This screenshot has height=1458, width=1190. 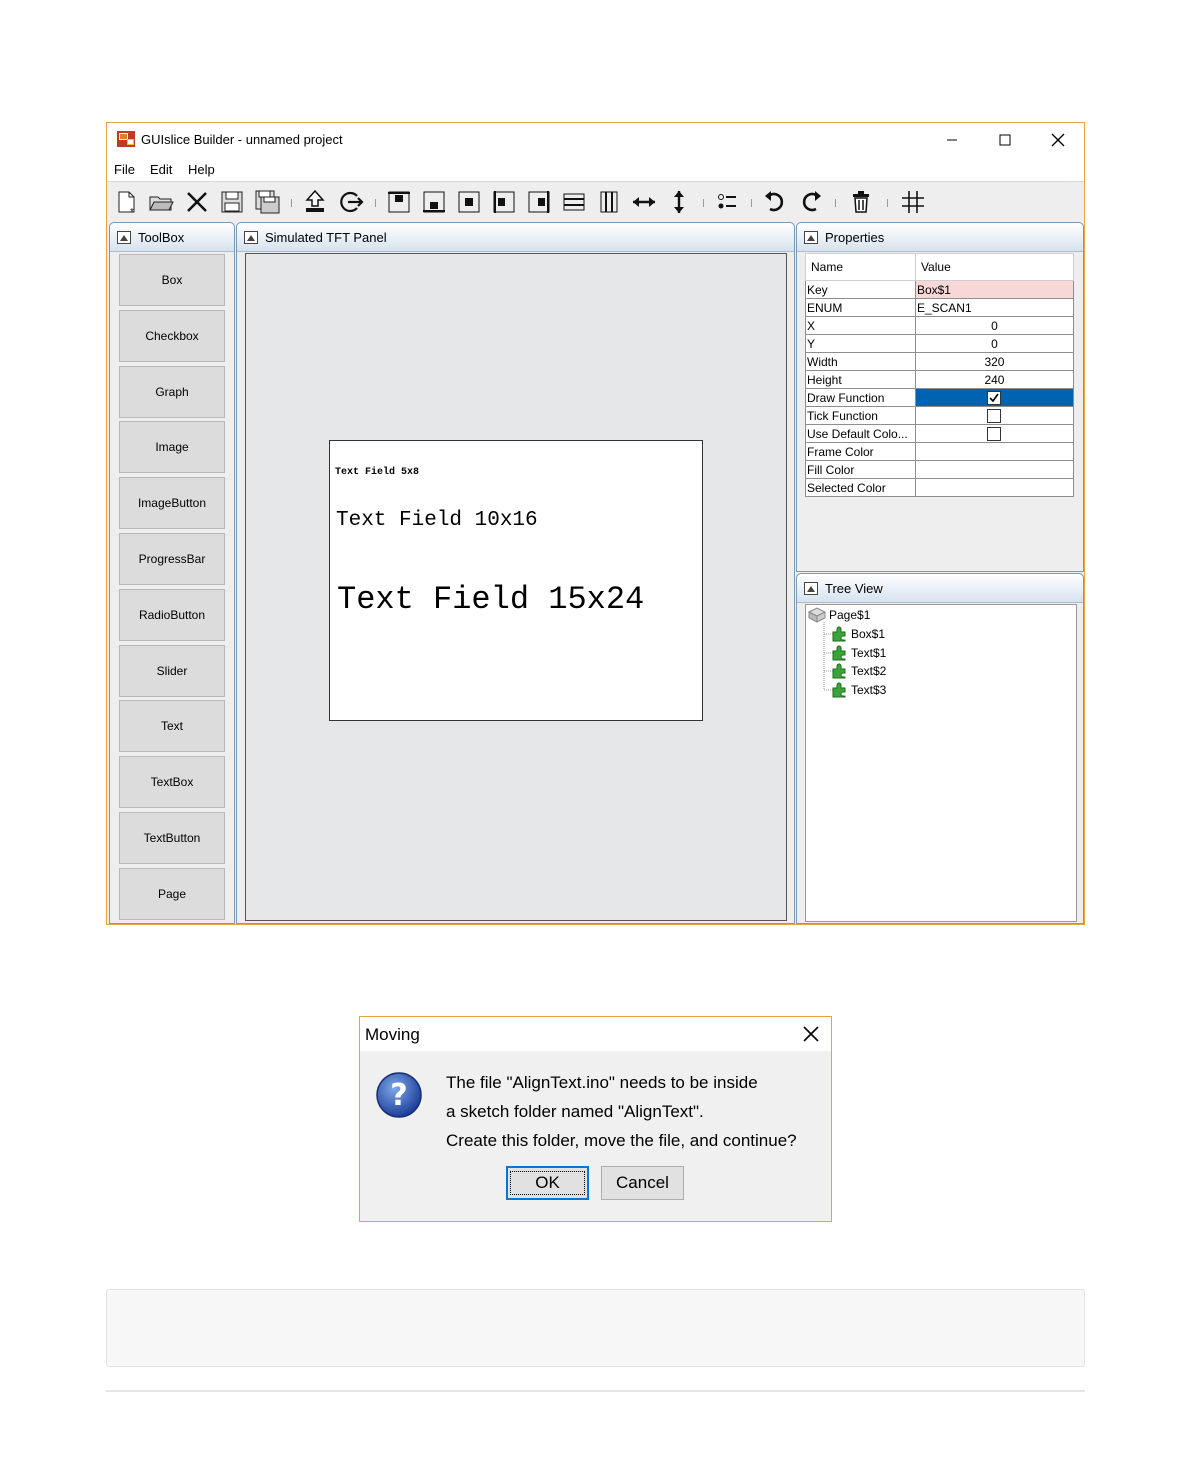 I want to click on align-left-icon, so click(x=504, y=202).